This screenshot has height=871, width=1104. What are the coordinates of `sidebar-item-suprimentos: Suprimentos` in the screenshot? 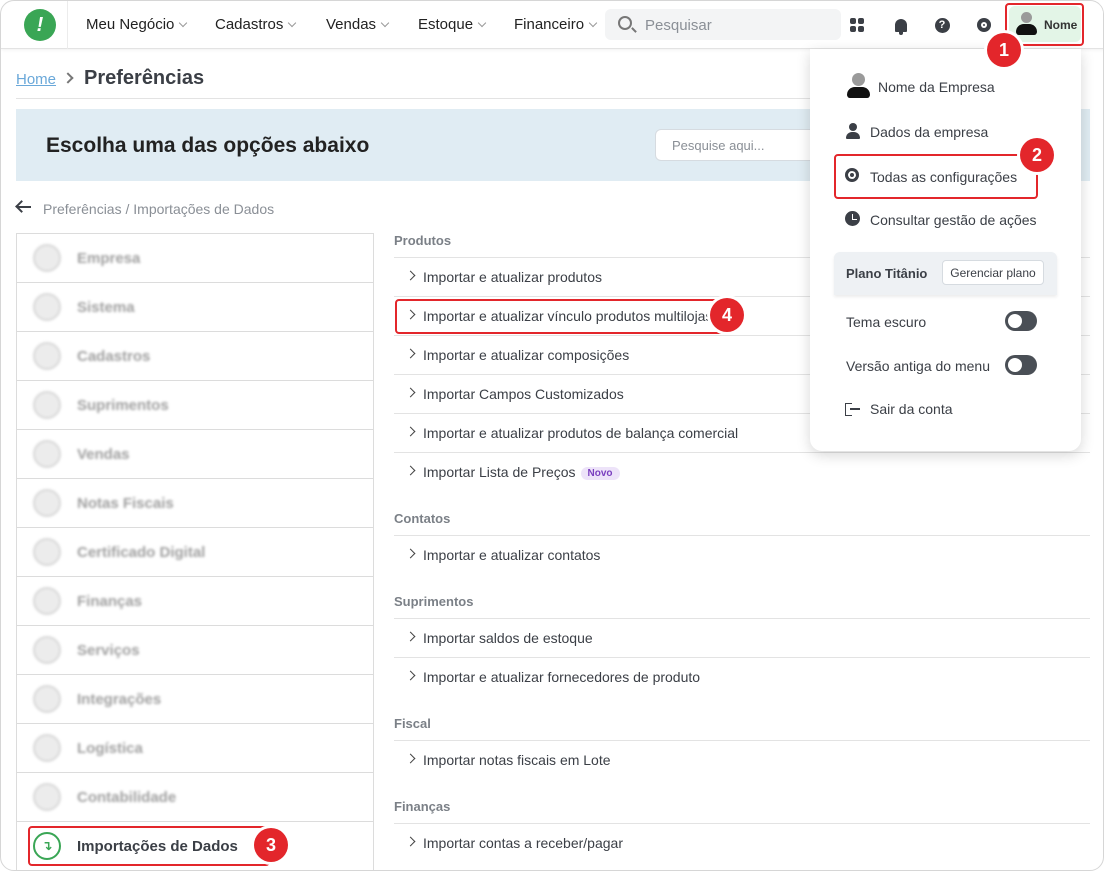 It's located at (195, 405).